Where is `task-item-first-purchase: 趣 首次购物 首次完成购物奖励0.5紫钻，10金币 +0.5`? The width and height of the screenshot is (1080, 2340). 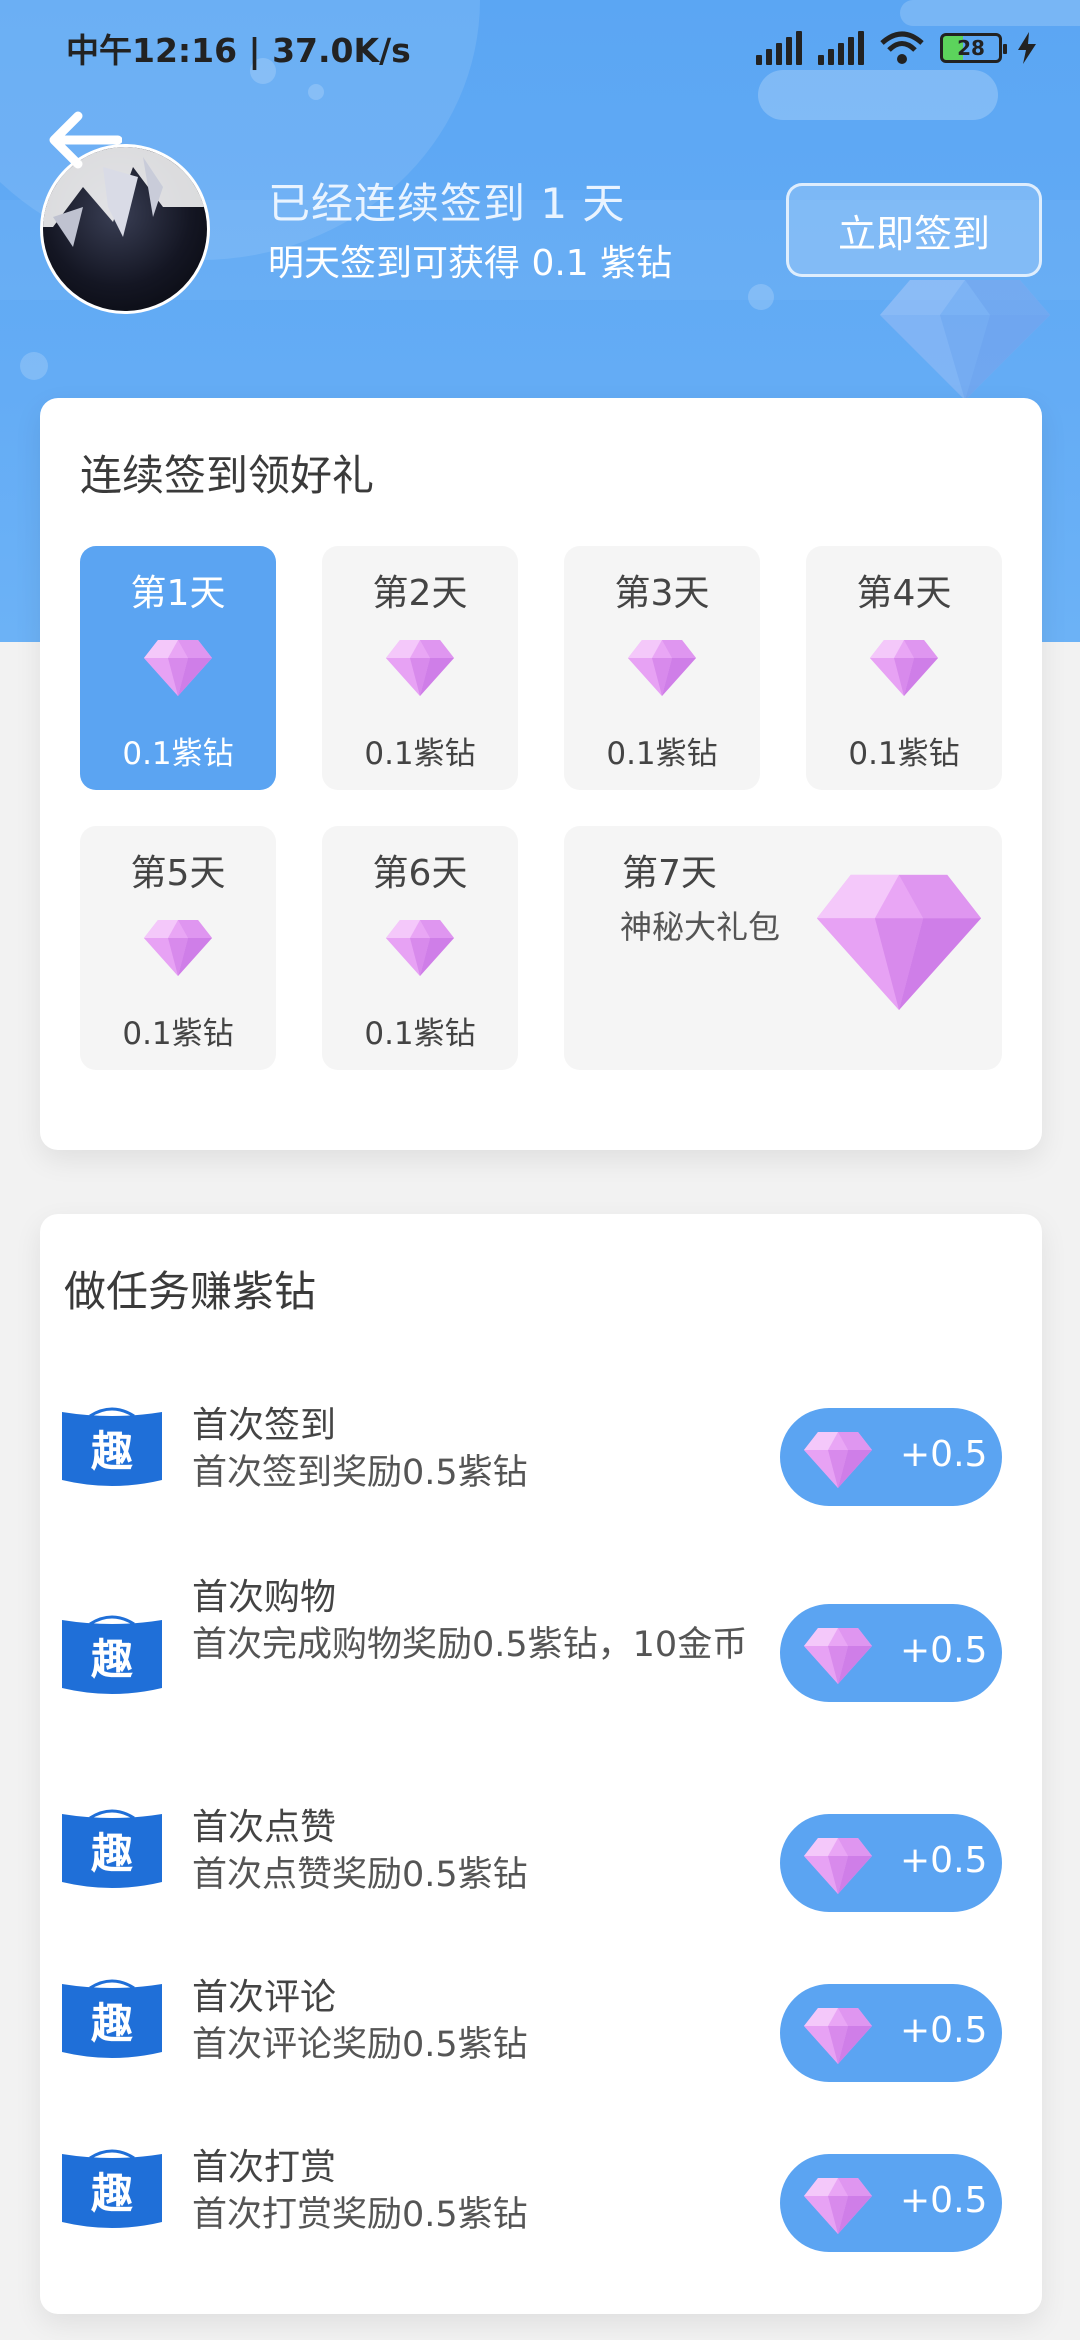
task-item-first-purchase: 趣 首次购物 首次完成购物奖励0.5紫钻，10金币 +0.5 is located at coordinates (541, 1653).